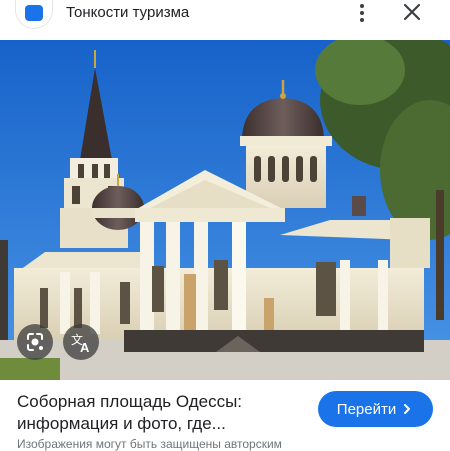 Image resolution: width=450 pixels, height=451 pixels. What do you see at coordinates (407, 409) in the screenshot?
I see `chevron-right-icon` at bounding box center [407, 409].